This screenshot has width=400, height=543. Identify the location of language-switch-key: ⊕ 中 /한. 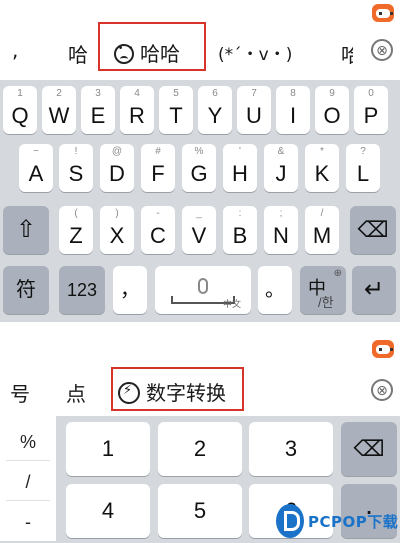
(323, 290).